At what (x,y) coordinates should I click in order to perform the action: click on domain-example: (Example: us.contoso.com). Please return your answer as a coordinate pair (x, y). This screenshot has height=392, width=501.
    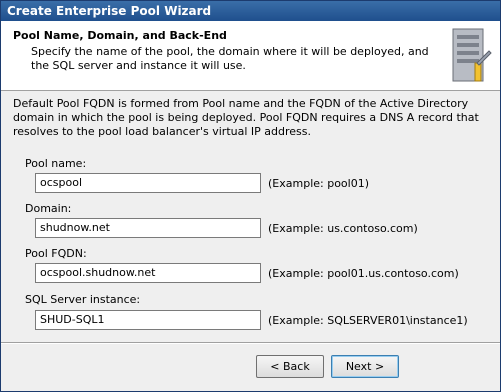
    Looking at the image, I should click on (343, 228).